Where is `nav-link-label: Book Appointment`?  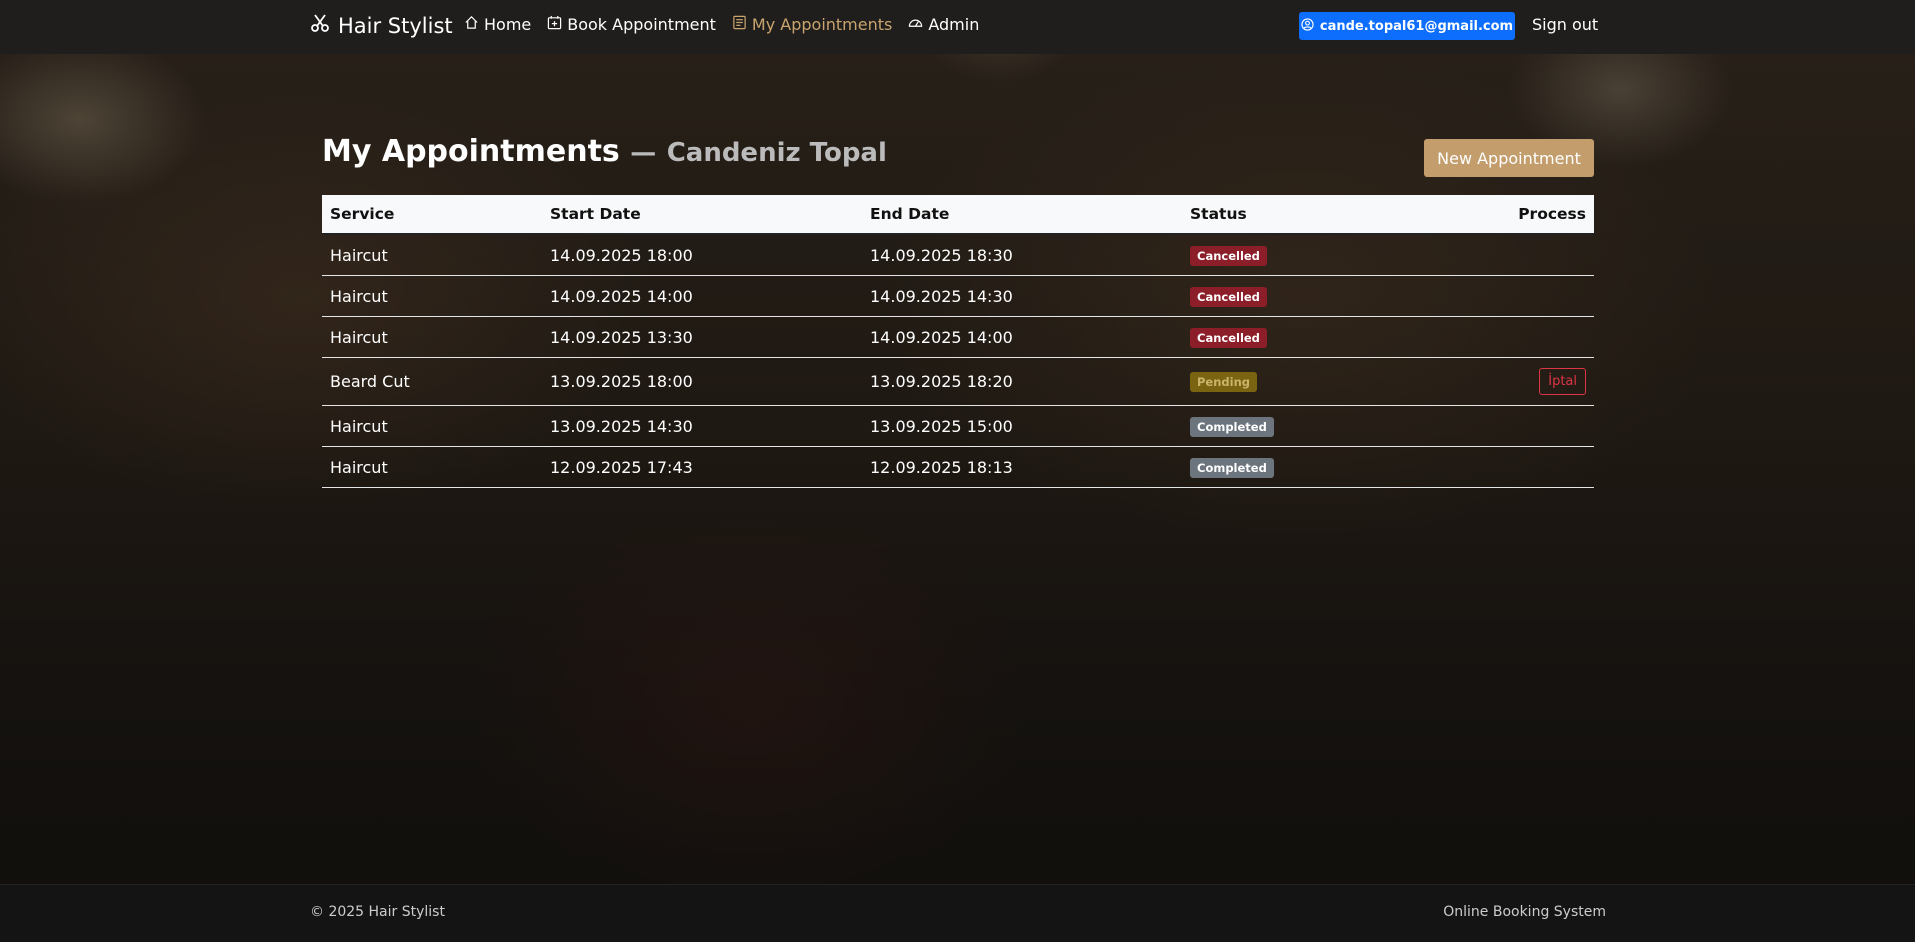 nav-link-label: Book Appointment is located at coordinates (641, 24).